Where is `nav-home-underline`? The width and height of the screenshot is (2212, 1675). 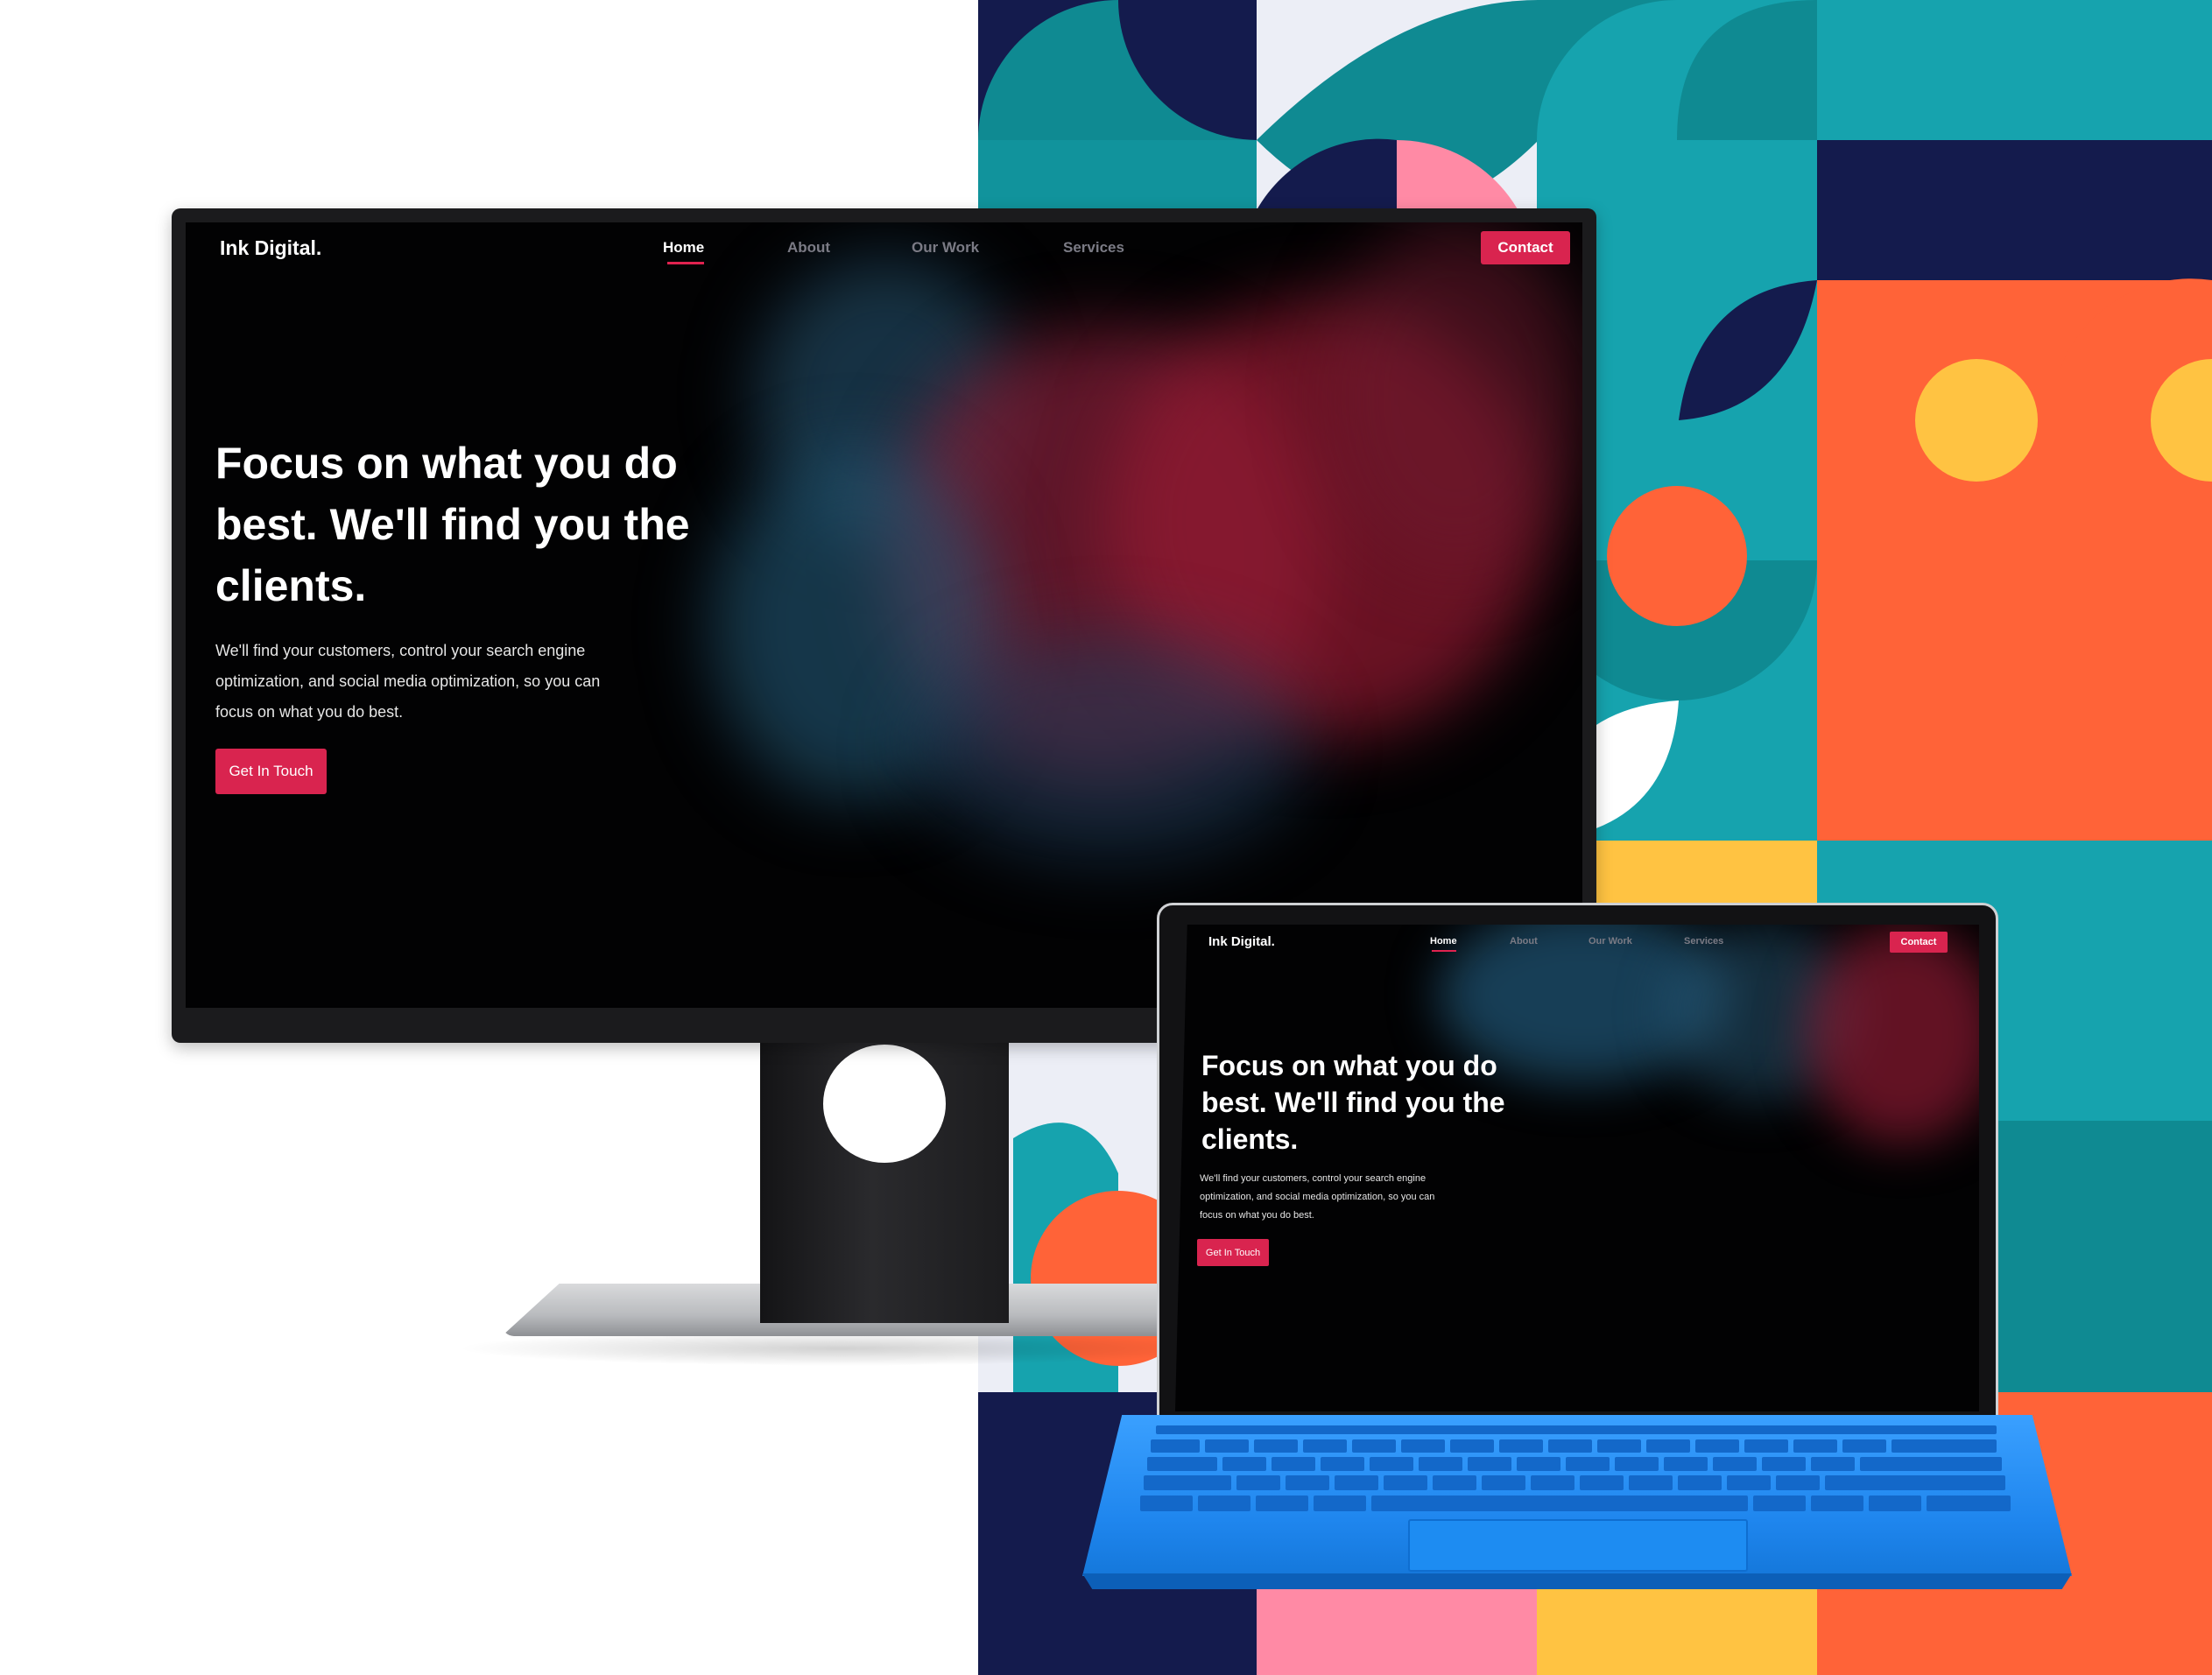 nav-home-underline is located at coordinates (685, 263).